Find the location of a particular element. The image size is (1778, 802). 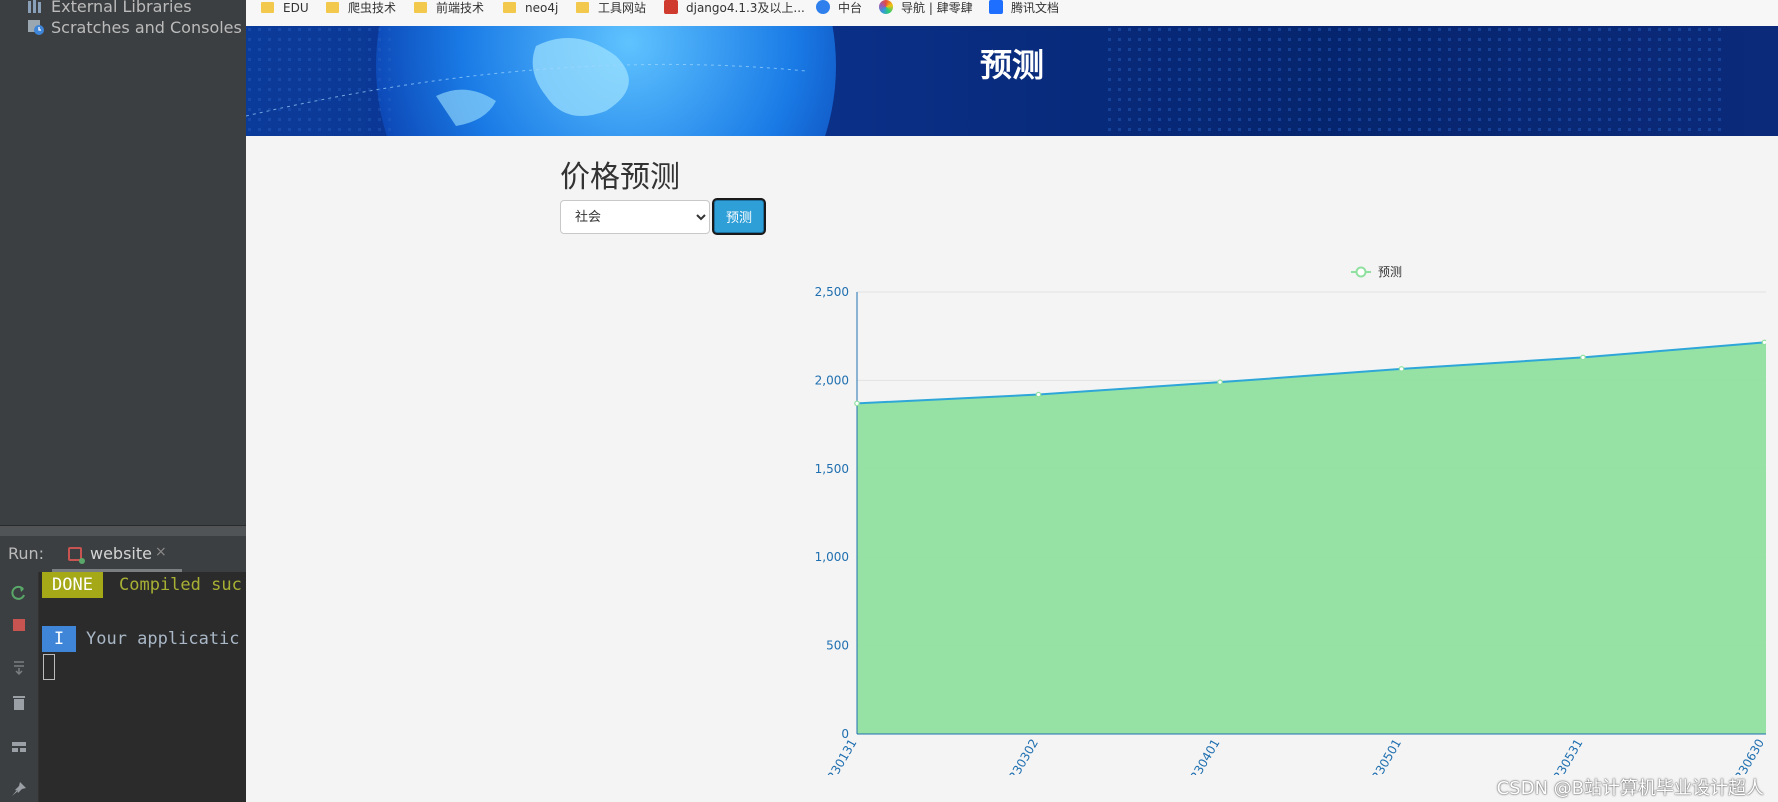

bookmark-frontend: 前端技术 is located at coordinates (449, 8).